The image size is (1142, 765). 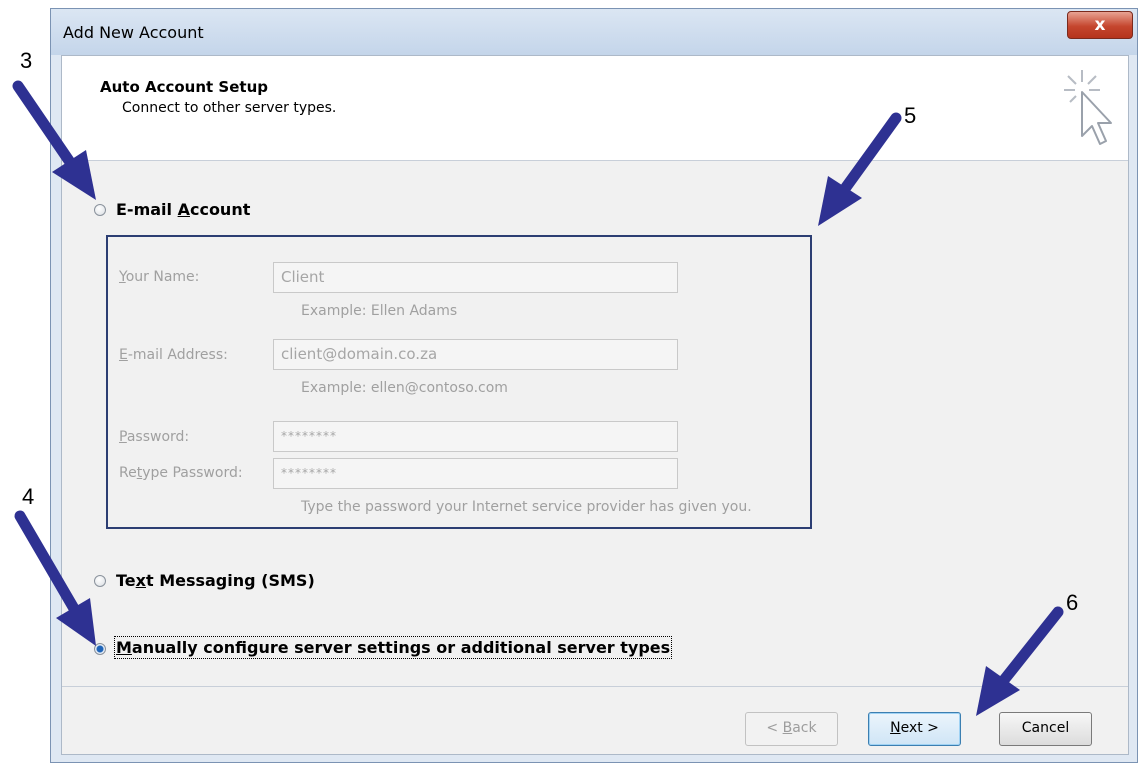 I want to click on footer-divider, so click(x=595, y=686).